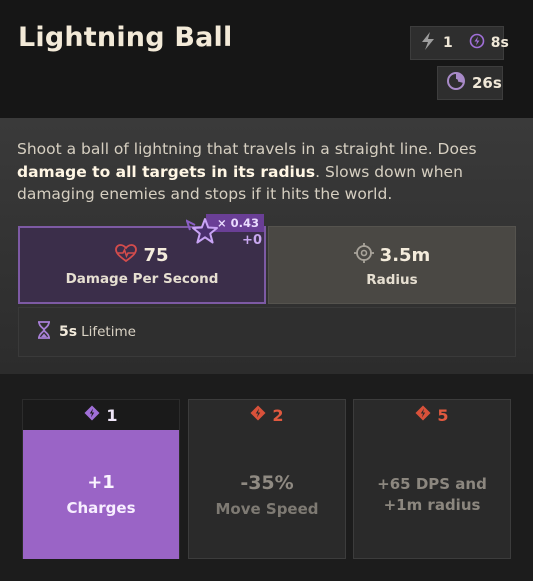 This screenshot has height=581, width=533. Describe the element at coordinates (126, 255) in the screenshot. I see `heart-pulse-icon` at that location.